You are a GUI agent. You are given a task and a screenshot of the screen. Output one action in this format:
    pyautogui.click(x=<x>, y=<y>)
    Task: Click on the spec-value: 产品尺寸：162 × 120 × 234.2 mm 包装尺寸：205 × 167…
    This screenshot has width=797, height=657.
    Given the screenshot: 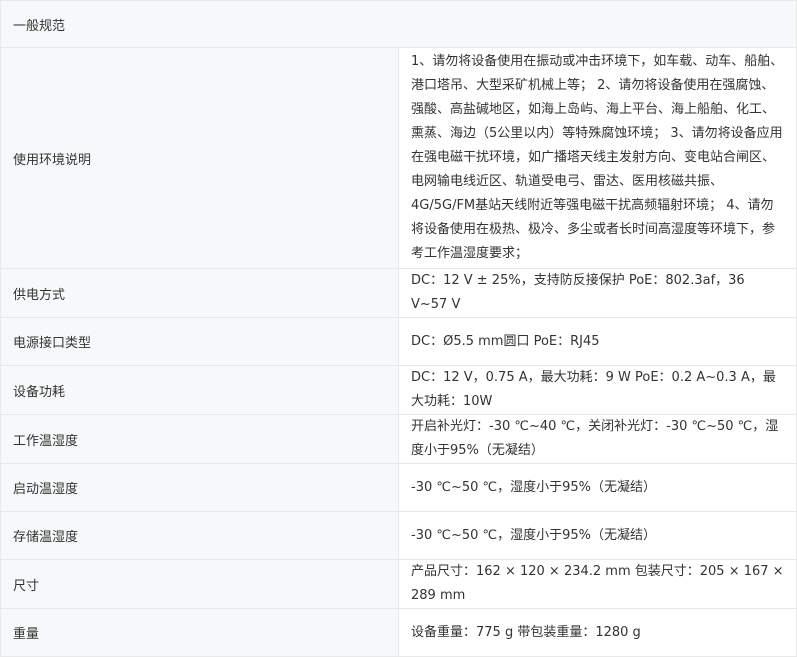 What is the action you would take?
    pyautogui.click(x=597, y=584)
    